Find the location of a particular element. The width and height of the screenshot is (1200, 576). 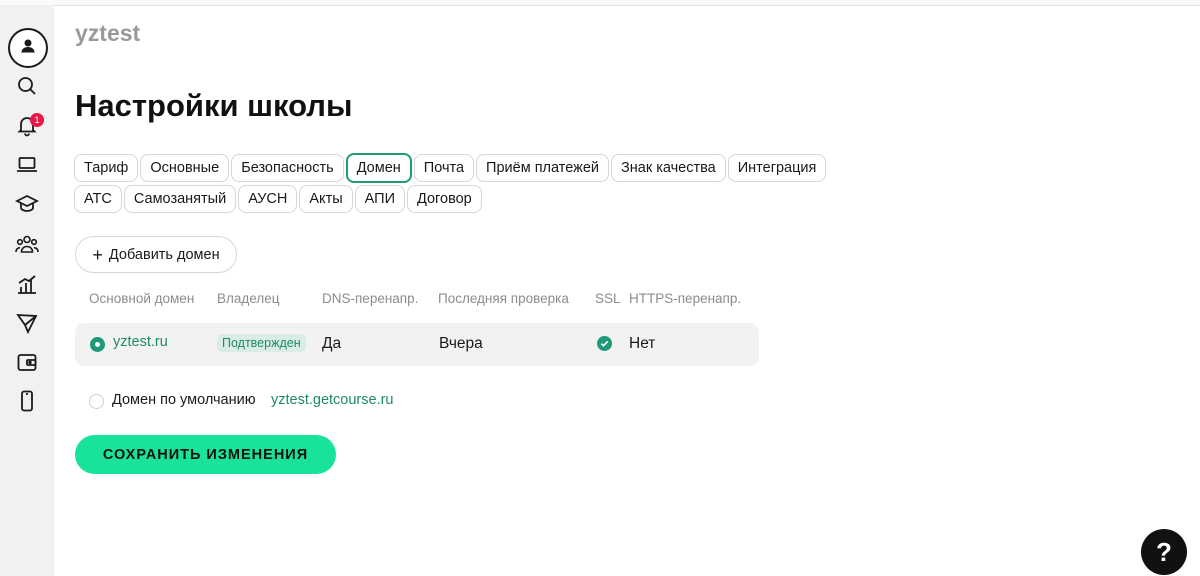

sidebar-item-mobile is located at coordinates (27, 403).